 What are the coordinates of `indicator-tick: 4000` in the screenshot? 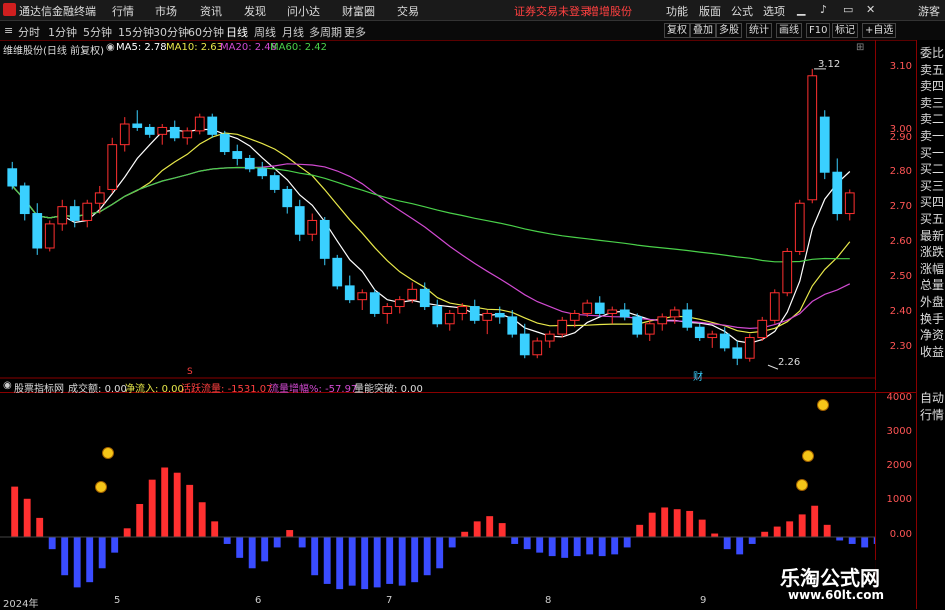 It's located at (899, 397).